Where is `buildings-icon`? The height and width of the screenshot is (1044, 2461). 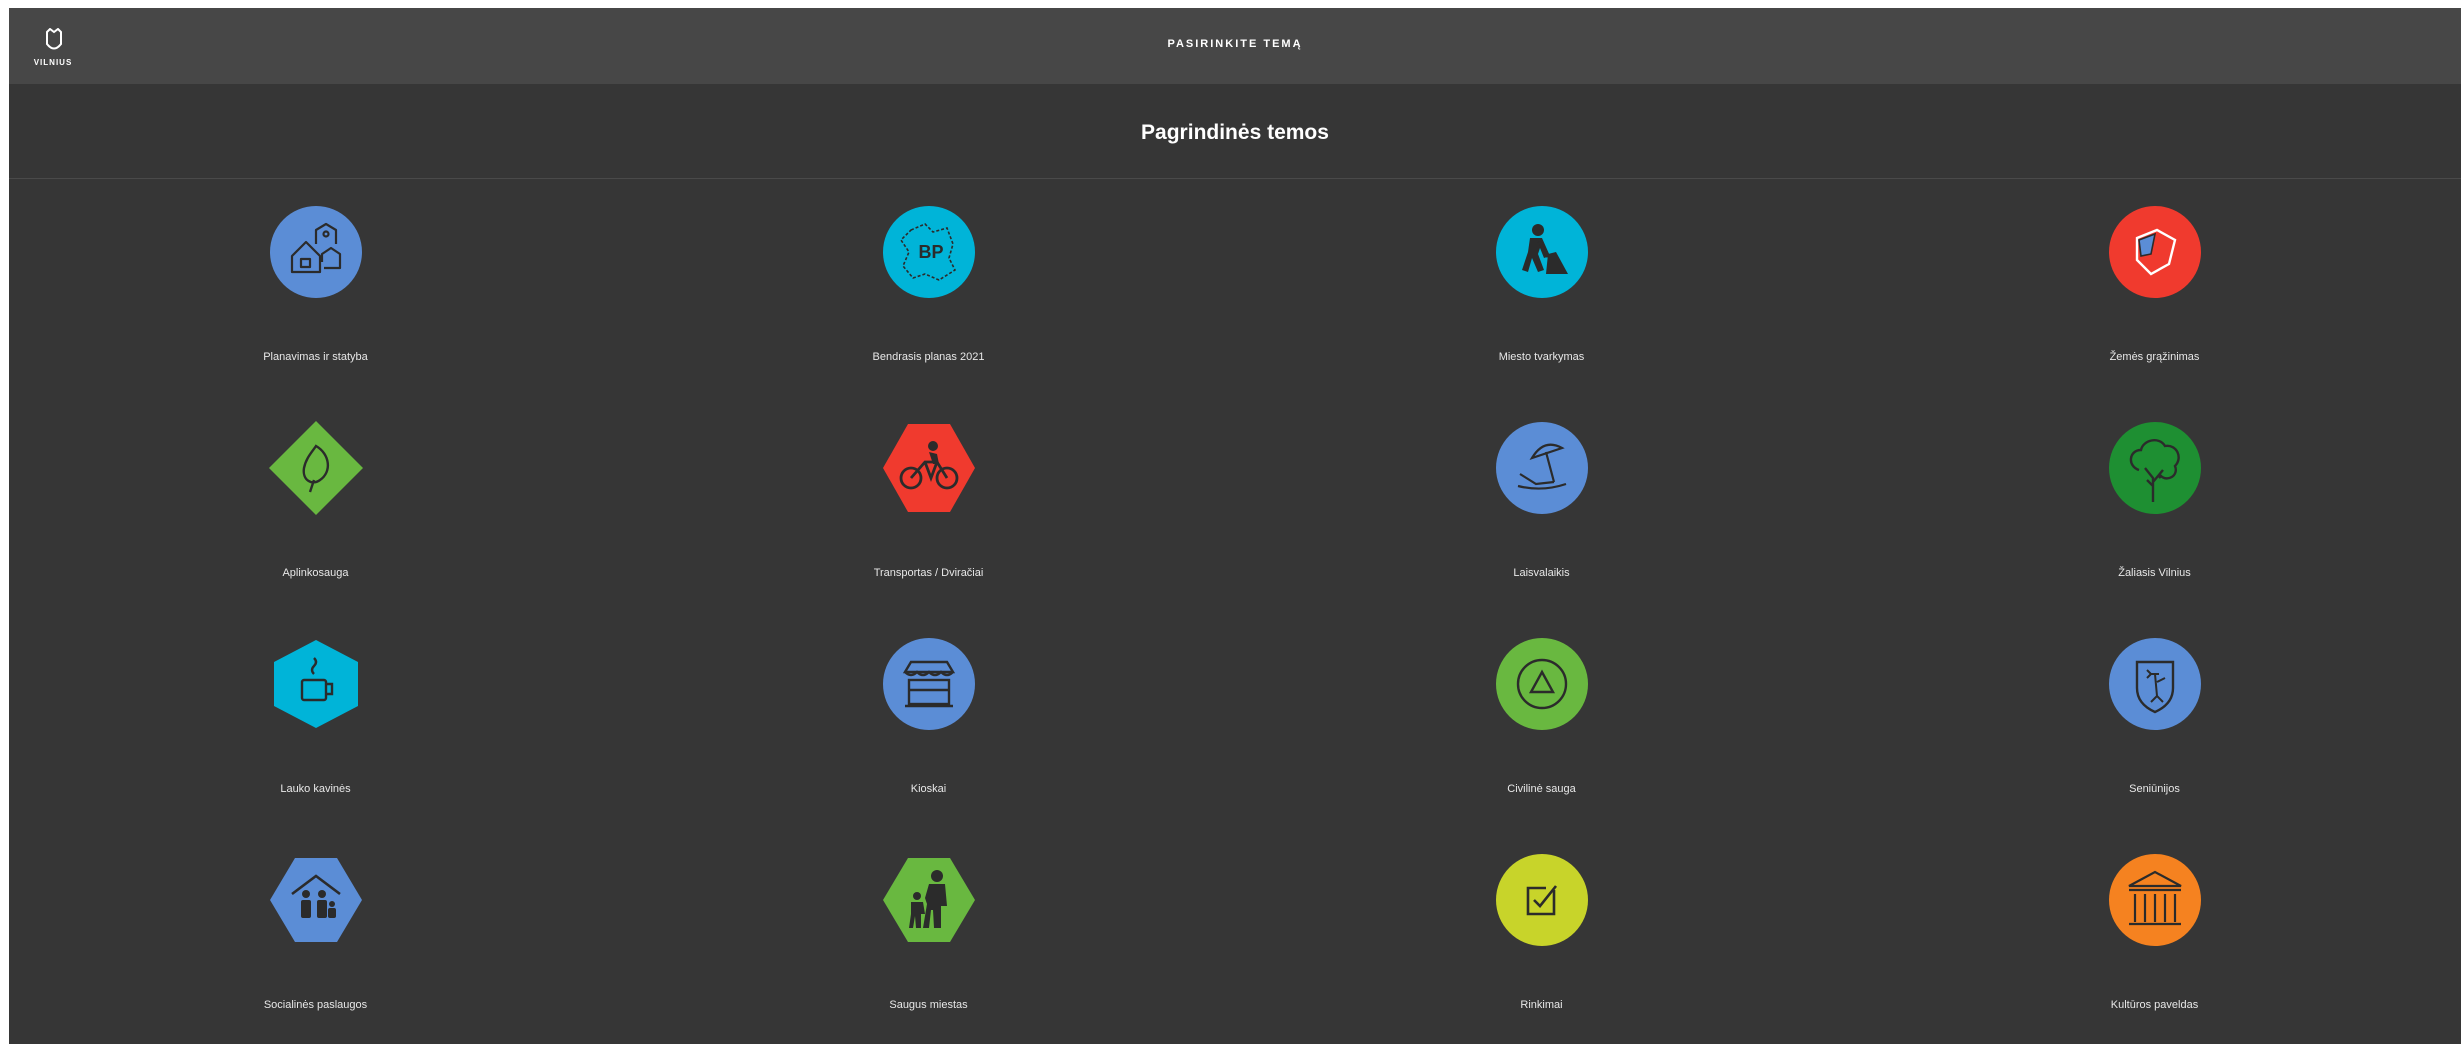
buildings-icon is located at coordinates (316, 252).